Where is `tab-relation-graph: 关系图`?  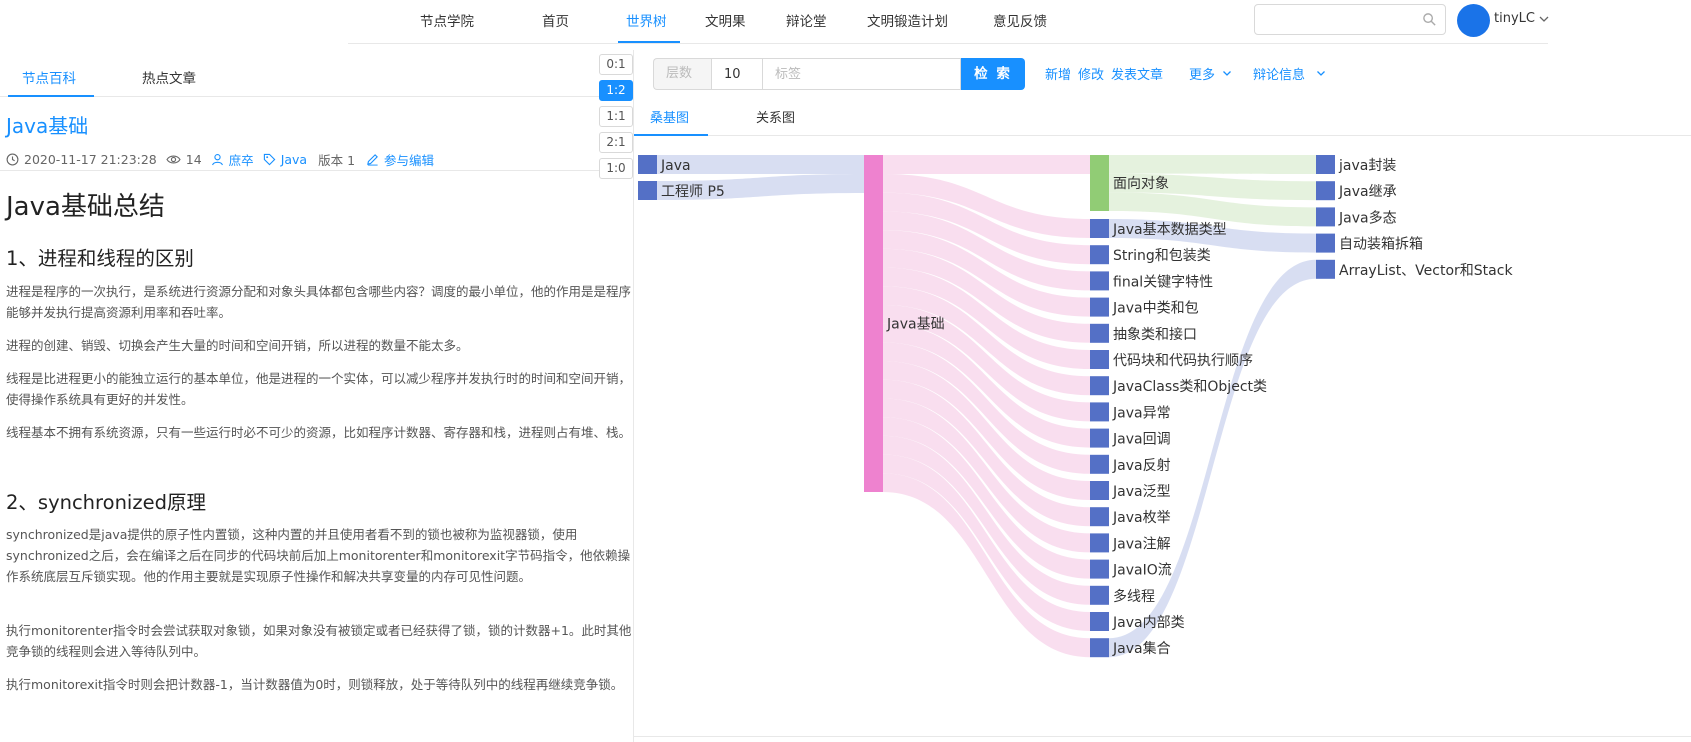 tab-relation-graph: 关系图 is located at coordinates (775, 116).